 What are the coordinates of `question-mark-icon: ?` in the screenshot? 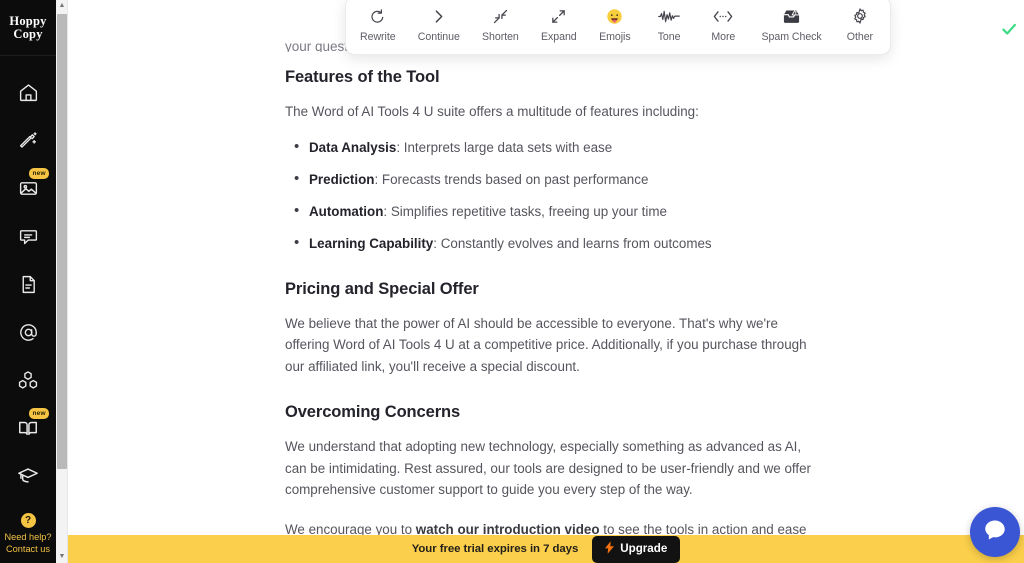 It's located at (28, 520).